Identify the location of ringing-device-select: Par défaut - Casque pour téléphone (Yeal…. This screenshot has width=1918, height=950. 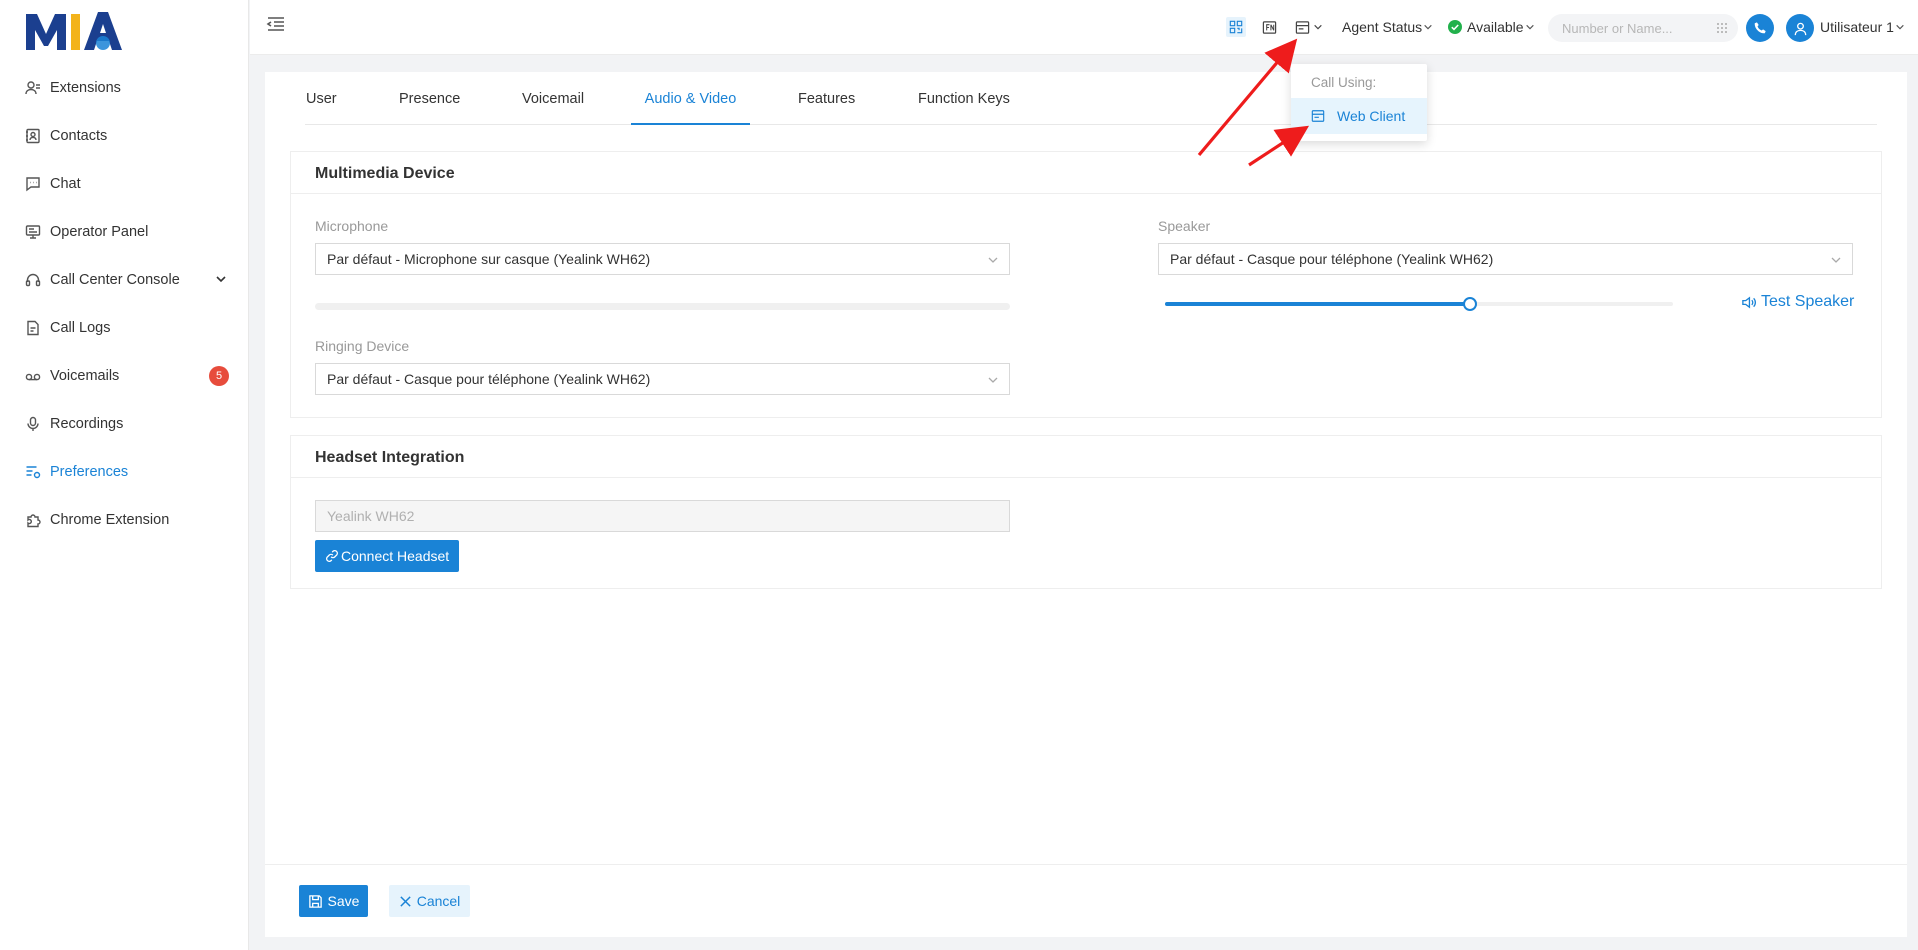
(662, 379).